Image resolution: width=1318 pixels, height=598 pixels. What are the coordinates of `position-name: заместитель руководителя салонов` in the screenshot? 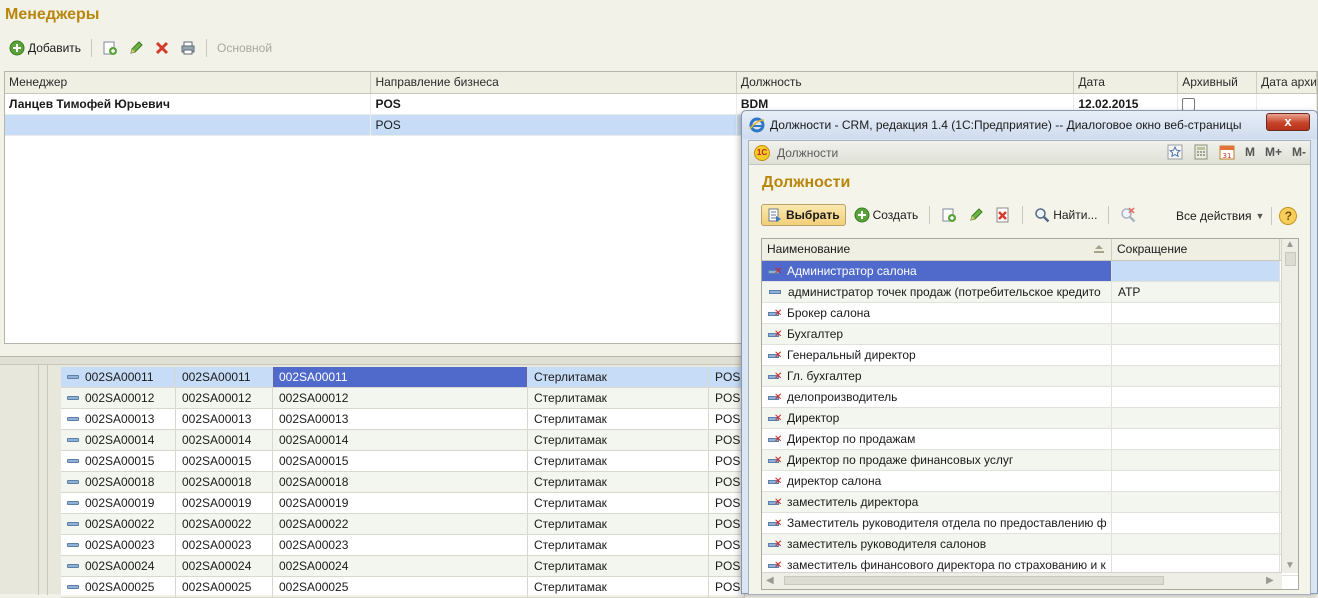 It's located at (887, 544).